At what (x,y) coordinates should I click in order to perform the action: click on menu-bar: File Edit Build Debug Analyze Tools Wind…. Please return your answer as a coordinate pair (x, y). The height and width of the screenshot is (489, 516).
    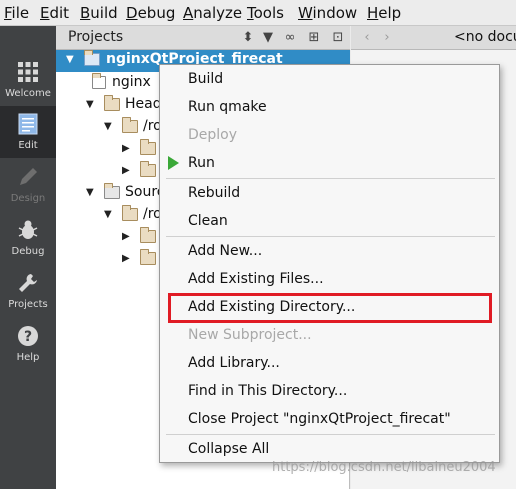
    Looking at the image, I should click on (258, 13).